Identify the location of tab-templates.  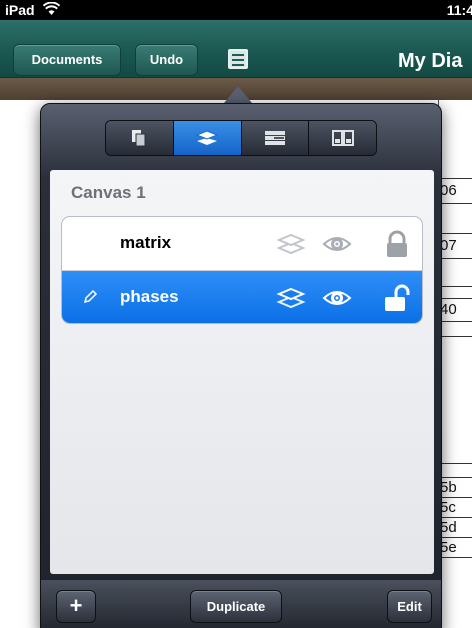
(342, 138).